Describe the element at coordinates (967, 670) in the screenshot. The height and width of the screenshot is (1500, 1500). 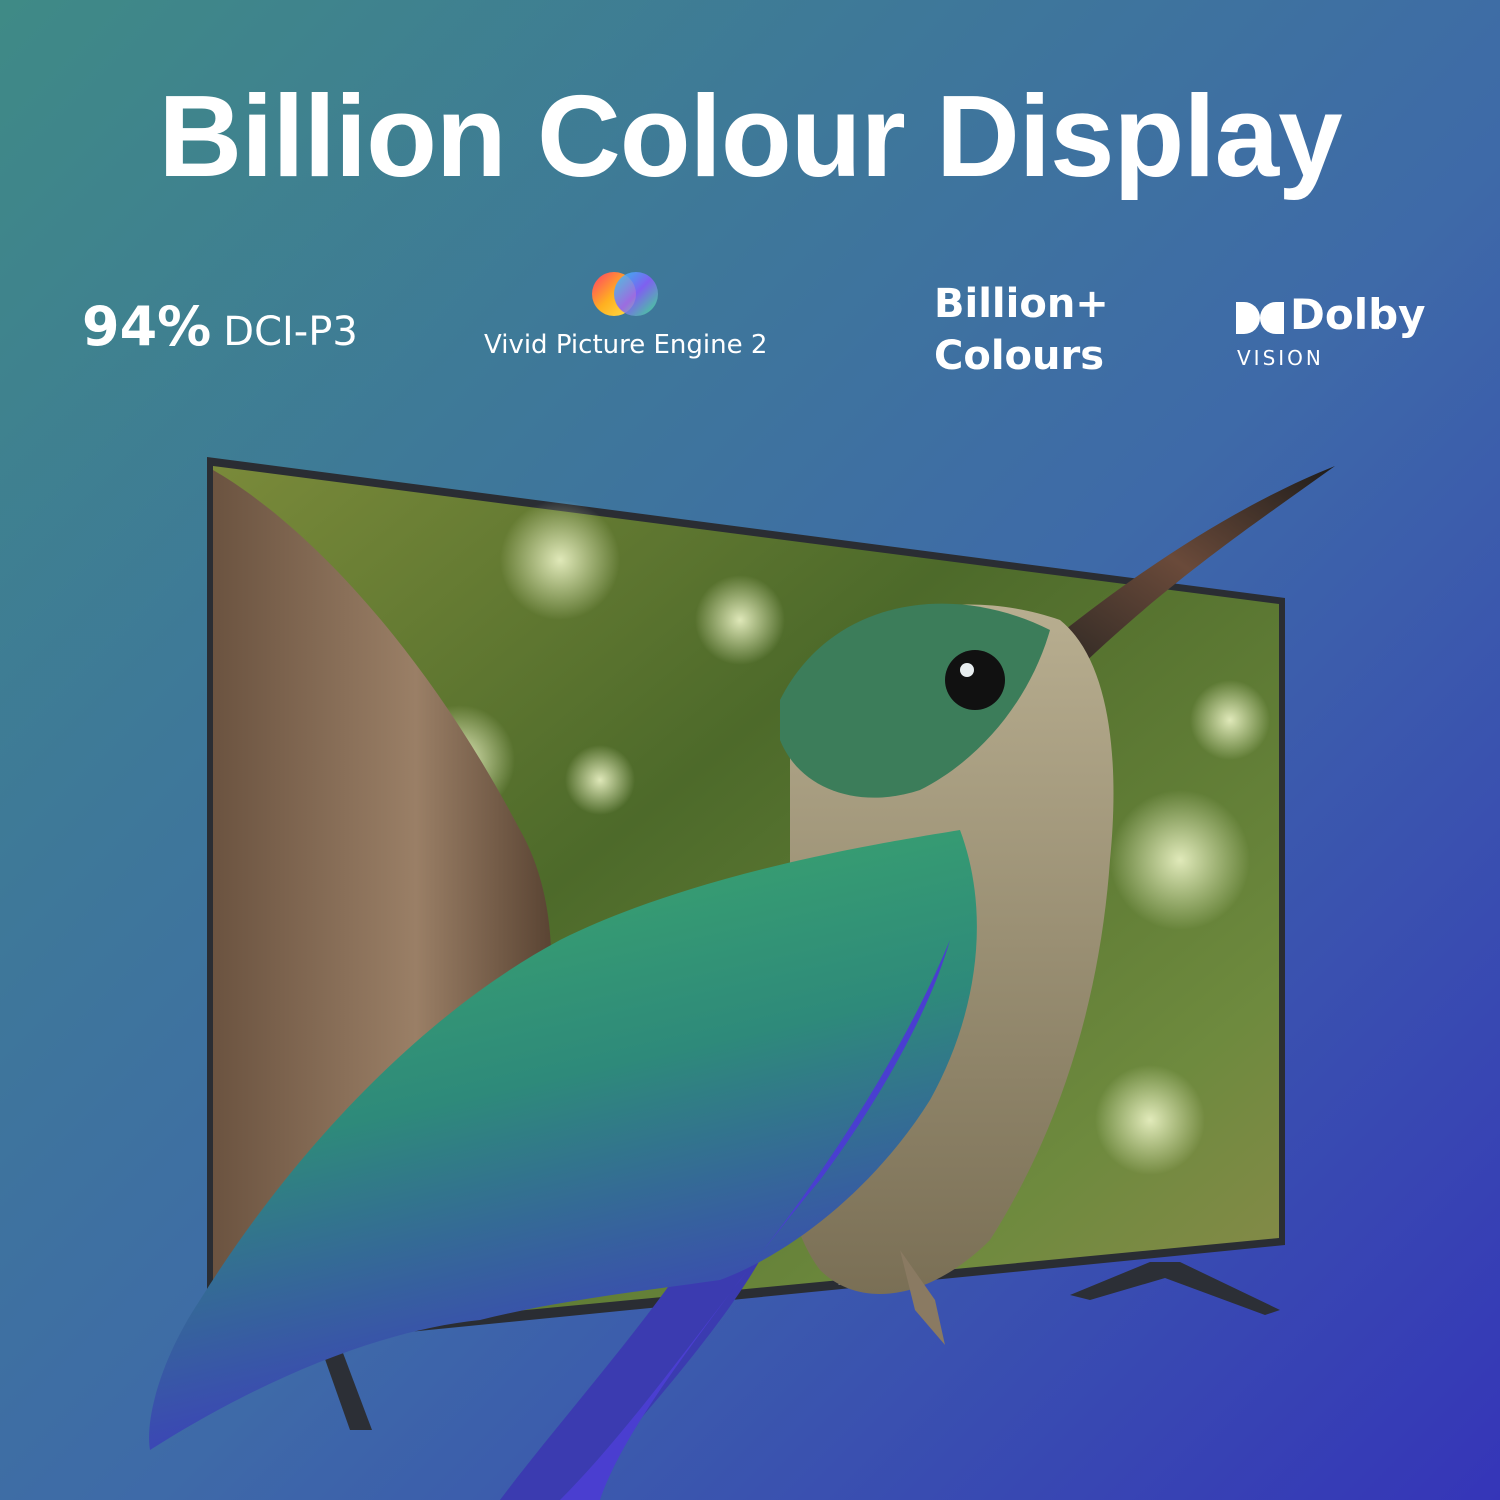
I see `bird-eye-highlight` at that location.